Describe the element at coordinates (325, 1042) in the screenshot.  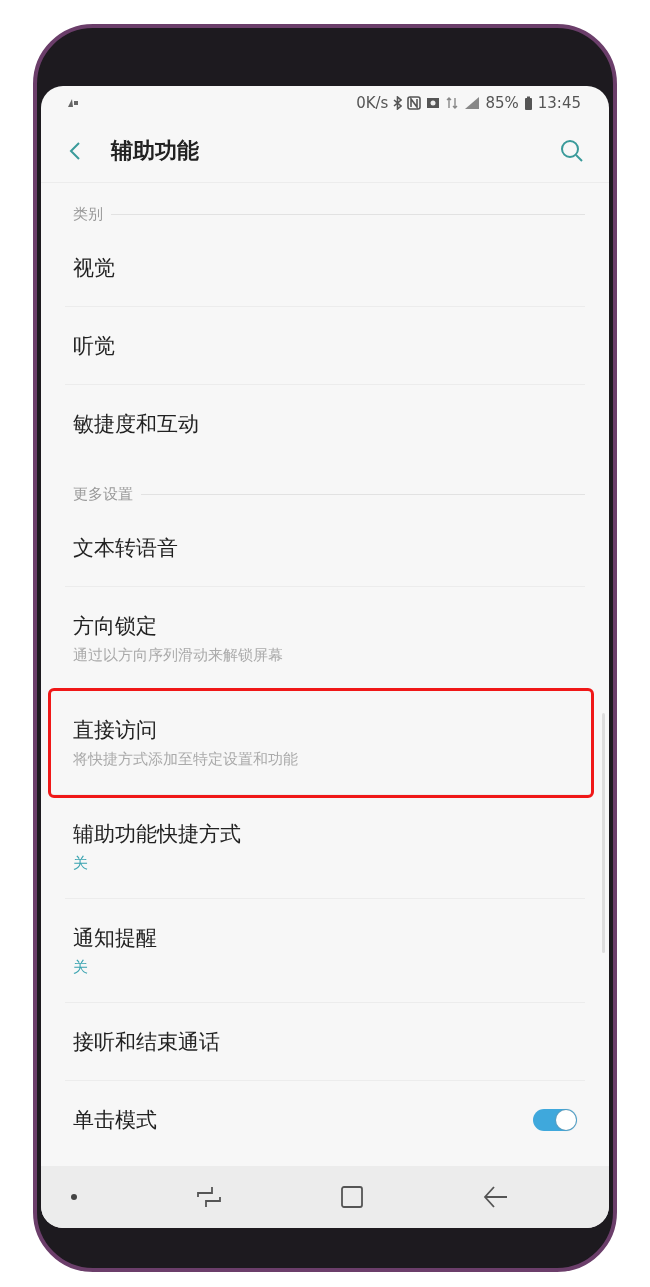
I see `settings-item: 接听和结束通话` at that location.